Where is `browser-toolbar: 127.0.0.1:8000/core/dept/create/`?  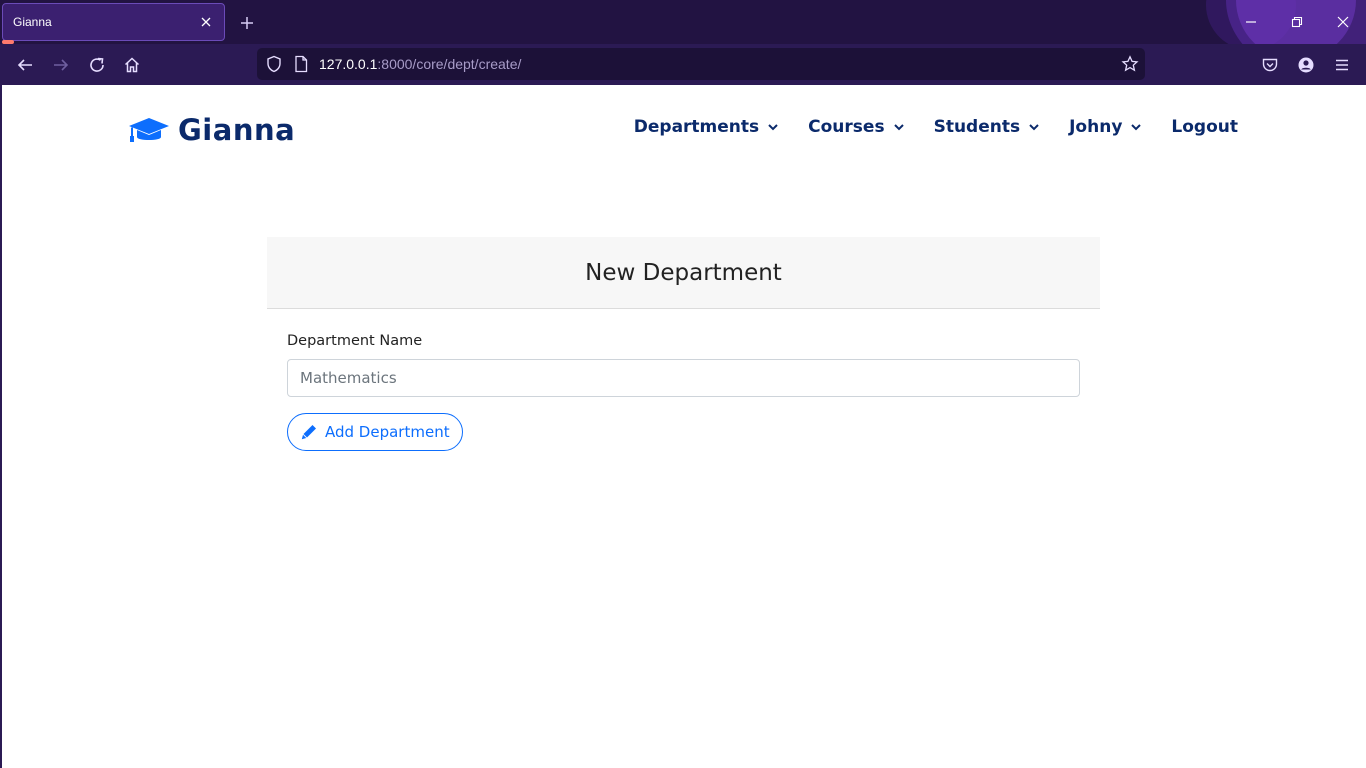
browser-toolbar: 127.0.0.1:8000/core/dept/create/ is located at coordinates (683, 64).